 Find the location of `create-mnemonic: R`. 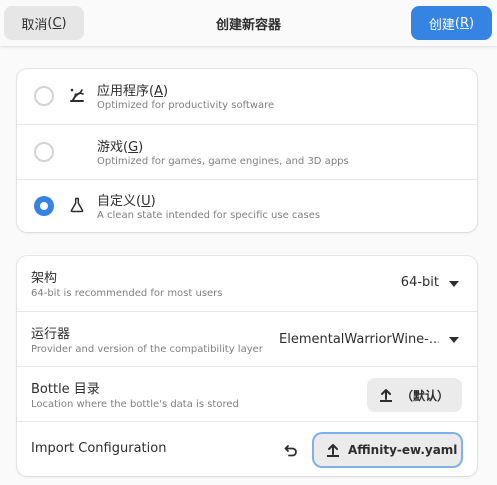

create-mnemonic: R is located at coordinates (464, 23).